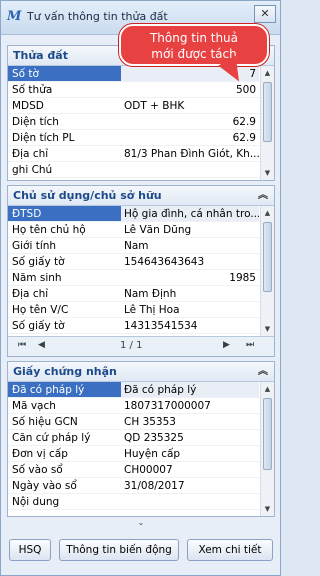 This screenshot has width=320, height=576. What do you see at coordinates (64, 121) in the screenshot?
I see `row-key: Diện tích` at bounding box center [64, 121].